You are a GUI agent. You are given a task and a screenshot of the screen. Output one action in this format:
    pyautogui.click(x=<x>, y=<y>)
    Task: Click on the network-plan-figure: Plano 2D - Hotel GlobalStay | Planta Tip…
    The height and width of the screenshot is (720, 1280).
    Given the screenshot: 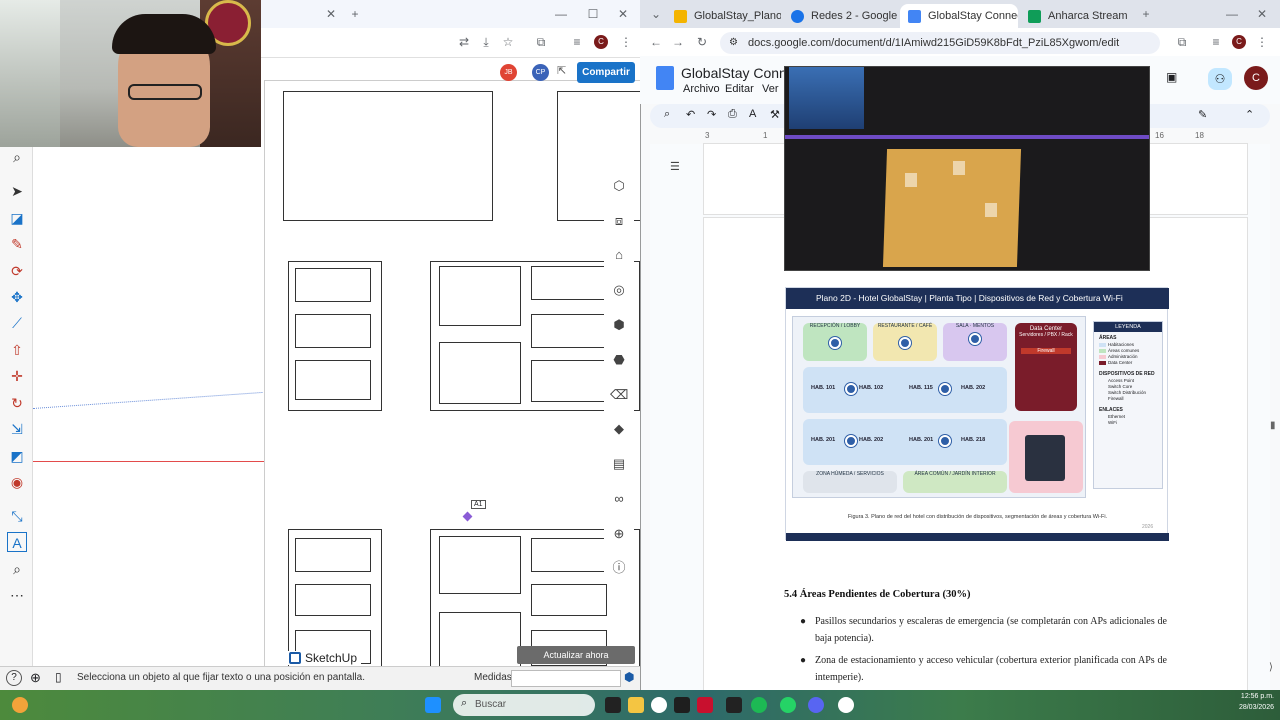 What is the action you would take?
    pyautogui.click(x=977, y=414)
    